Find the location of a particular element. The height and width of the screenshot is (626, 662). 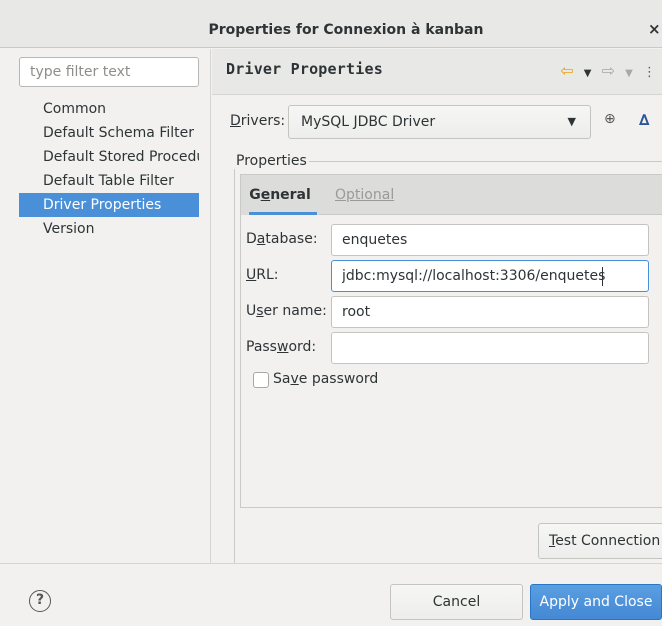

password-input is located at coordinates (490, 348).